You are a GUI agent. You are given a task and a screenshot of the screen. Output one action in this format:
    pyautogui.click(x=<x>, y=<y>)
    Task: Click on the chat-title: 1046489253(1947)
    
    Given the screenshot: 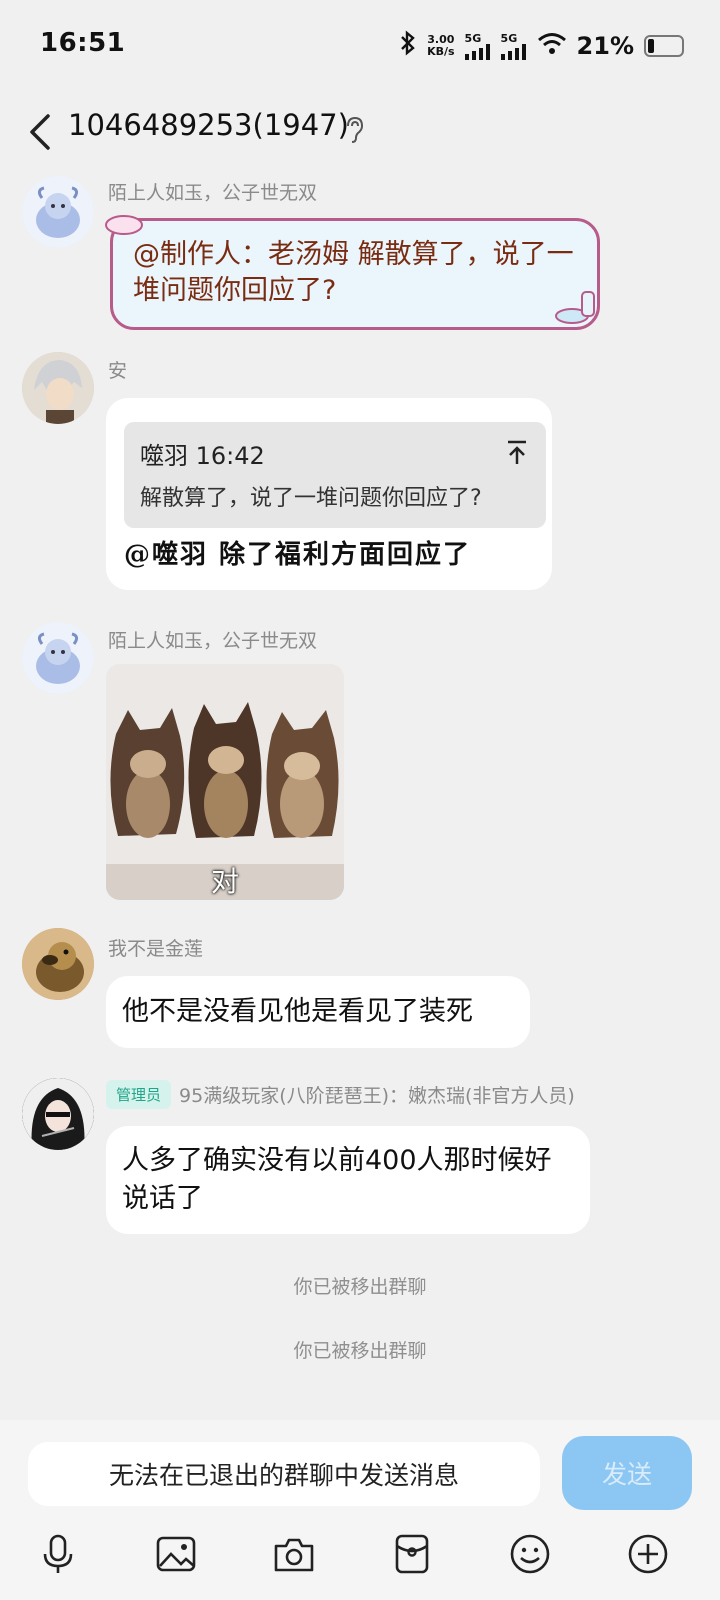 What is the action you would take?
    pyautogui.click(x=208, y=125)
    